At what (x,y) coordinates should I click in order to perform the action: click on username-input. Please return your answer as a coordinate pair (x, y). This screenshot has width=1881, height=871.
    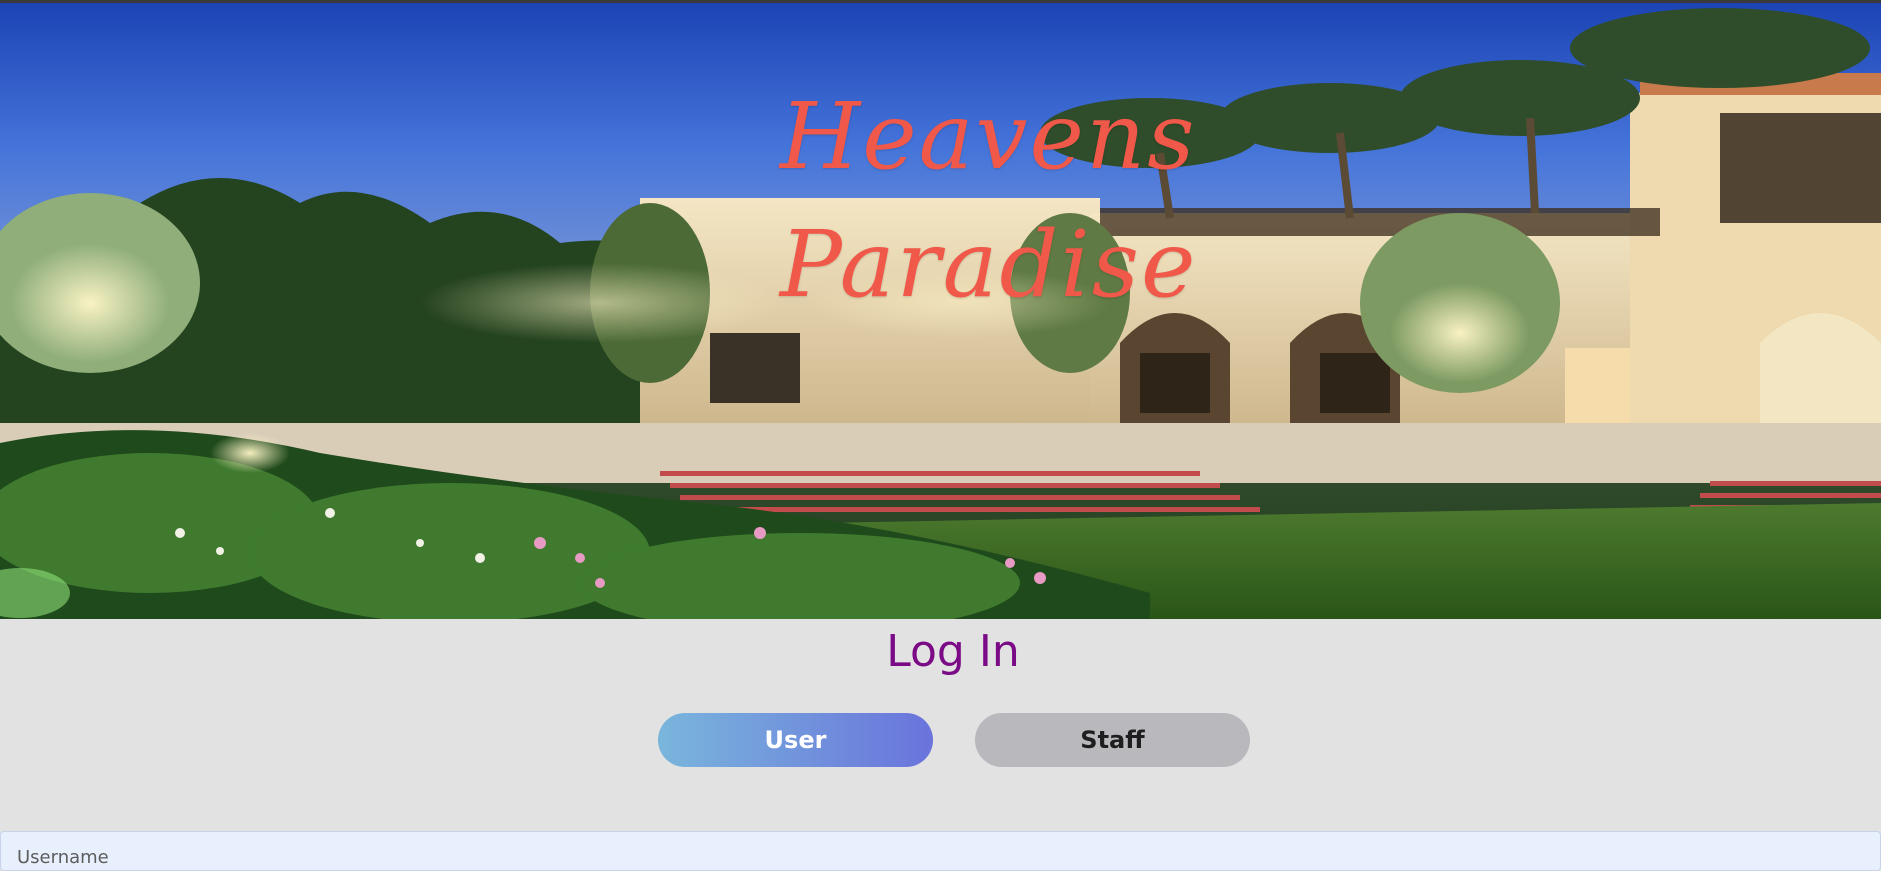
    Looking at the image, I should click on (940, 851).